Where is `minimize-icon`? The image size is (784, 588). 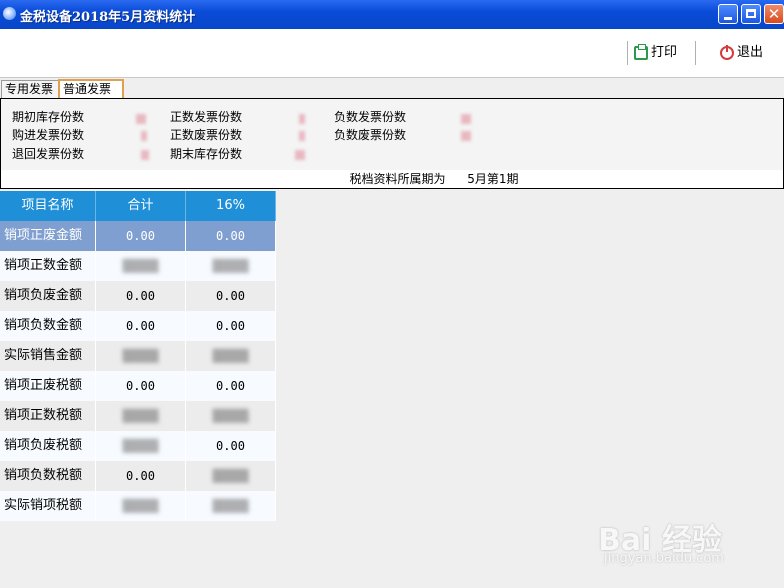
minimize-icon is located at coordinates (728, 18).